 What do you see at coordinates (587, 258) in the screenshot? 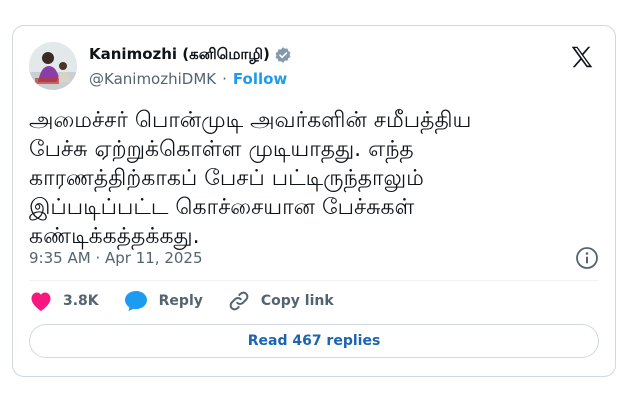
I see `info-icon` at bounding box center [587, 258].